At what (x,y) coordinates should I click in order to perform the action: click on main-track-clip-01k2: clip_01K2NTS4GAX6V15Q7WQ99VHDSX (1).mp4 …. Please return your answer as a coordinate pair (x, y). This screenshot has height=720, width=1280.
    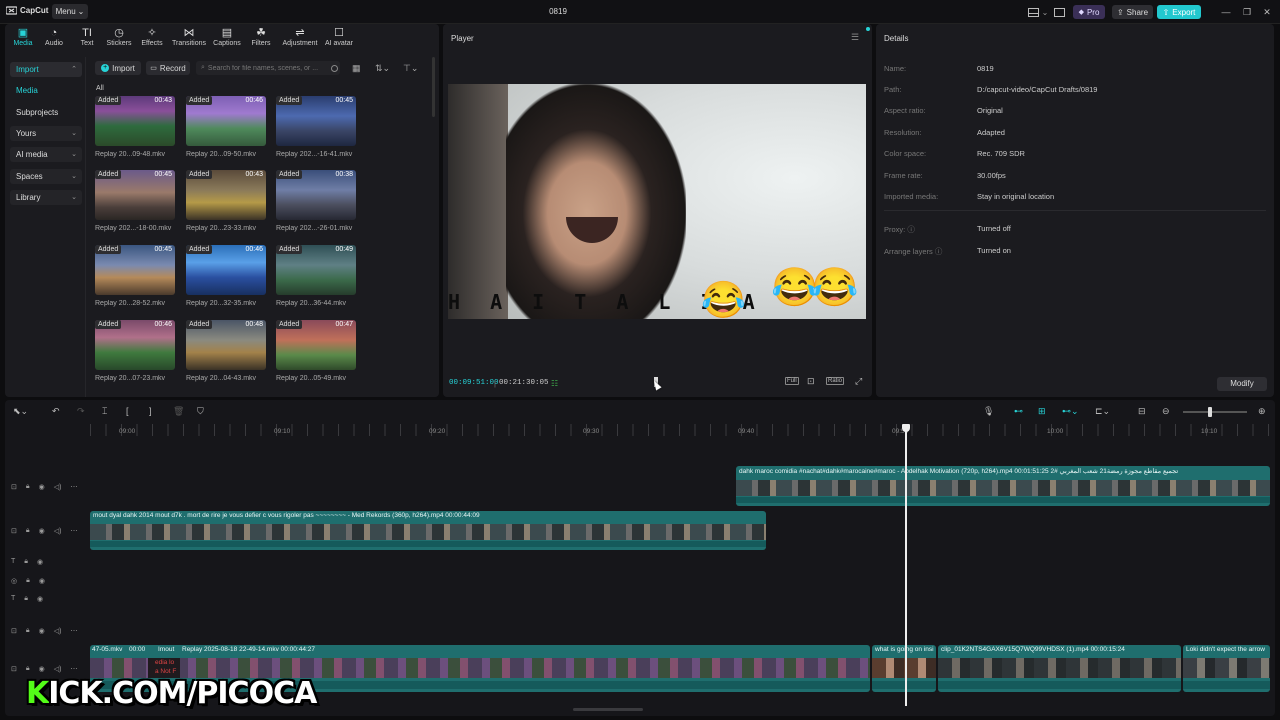
    Looking at the image, I should click on (1059, 668).